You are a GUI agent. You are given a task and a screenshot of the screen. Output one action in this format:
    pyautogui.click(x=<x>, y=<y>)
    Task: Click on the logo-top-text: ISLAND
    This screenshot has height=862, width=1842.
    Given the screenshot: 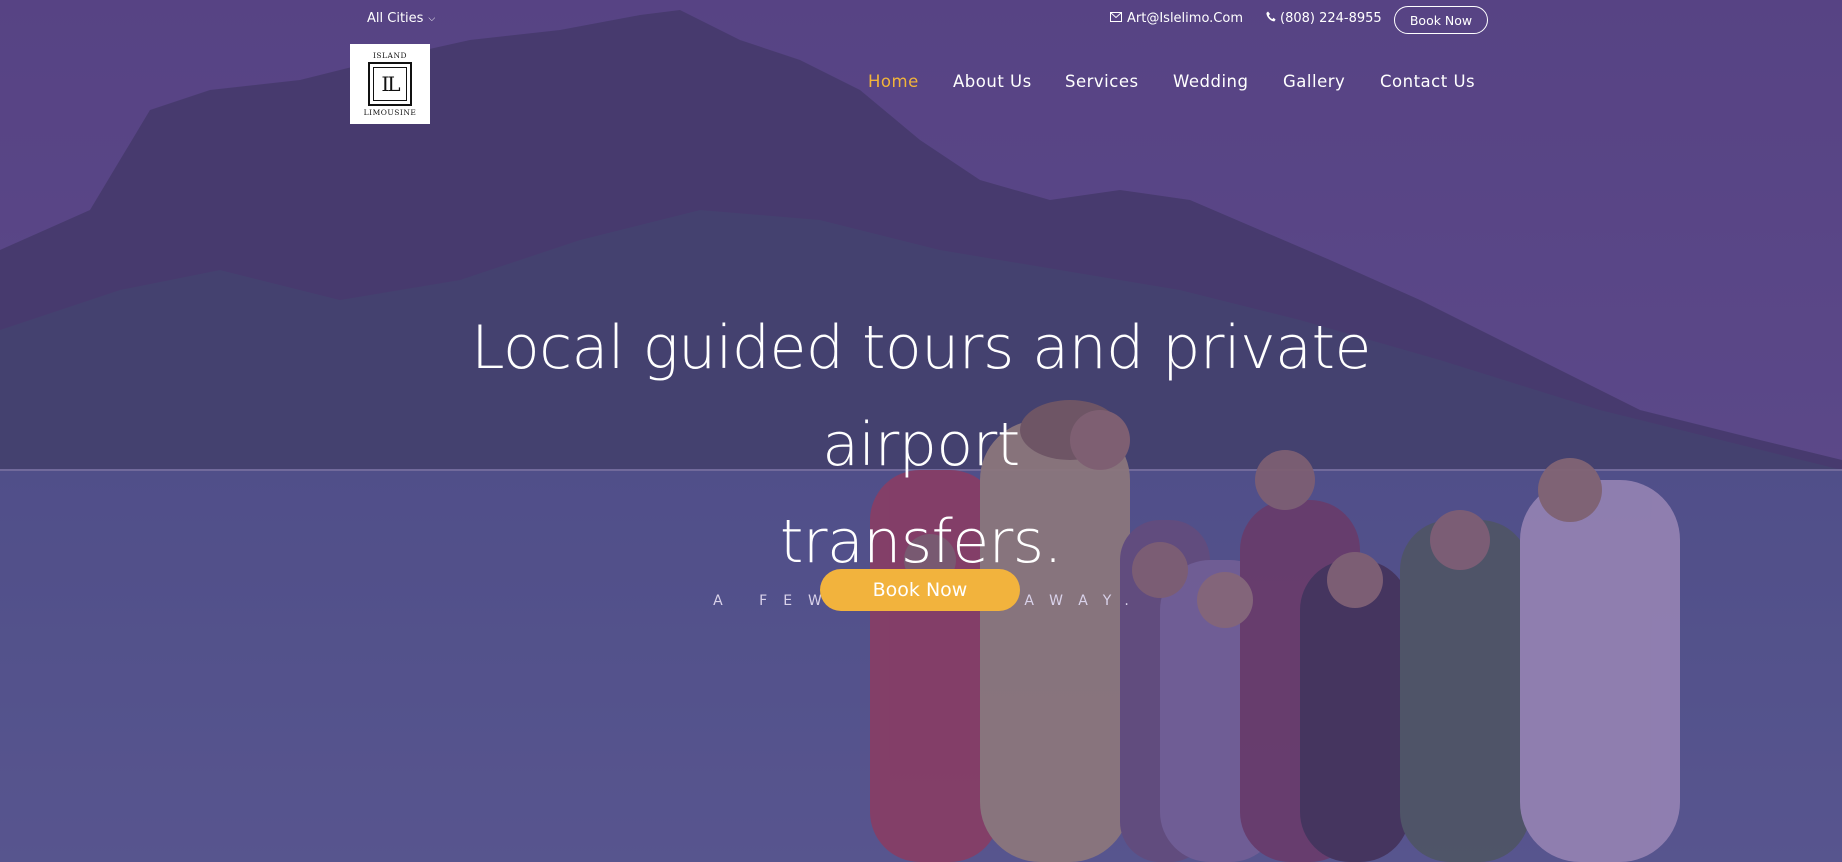 What is the action you would take?
    pyautogui.click(x=390, y=55)
    